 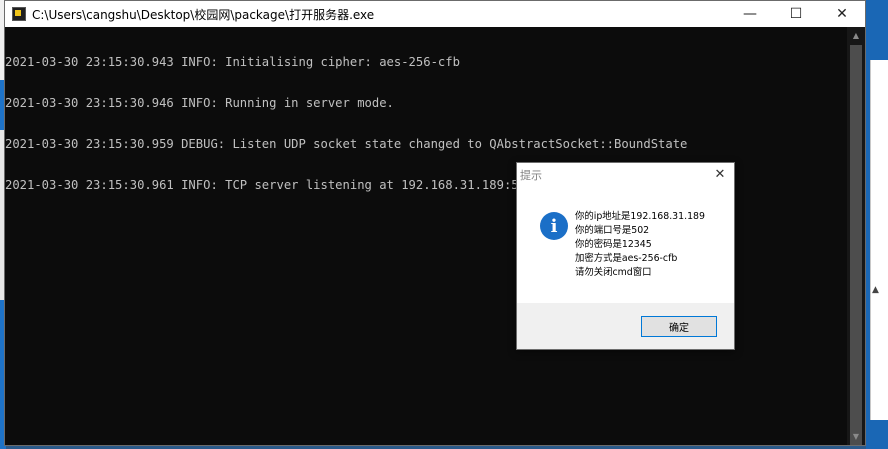 What do you see at coordinates (750, 14) in the screenshot?
I see `minimize-button: —` at bounding box center [750, 14].